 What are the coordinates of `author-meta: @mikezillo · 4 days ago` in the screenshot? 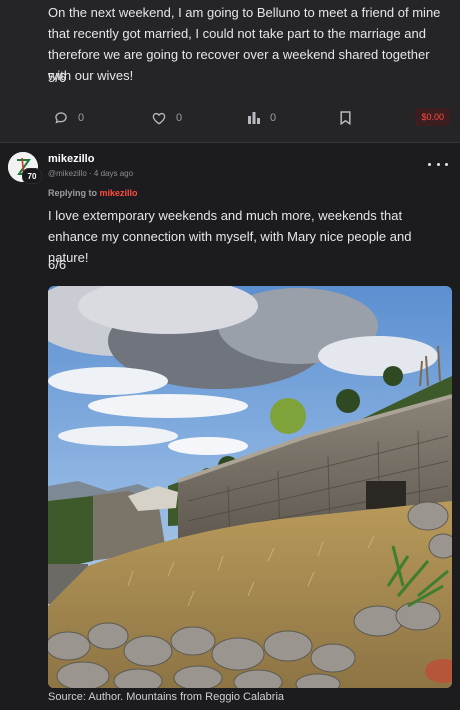 It's located at (90, 173).